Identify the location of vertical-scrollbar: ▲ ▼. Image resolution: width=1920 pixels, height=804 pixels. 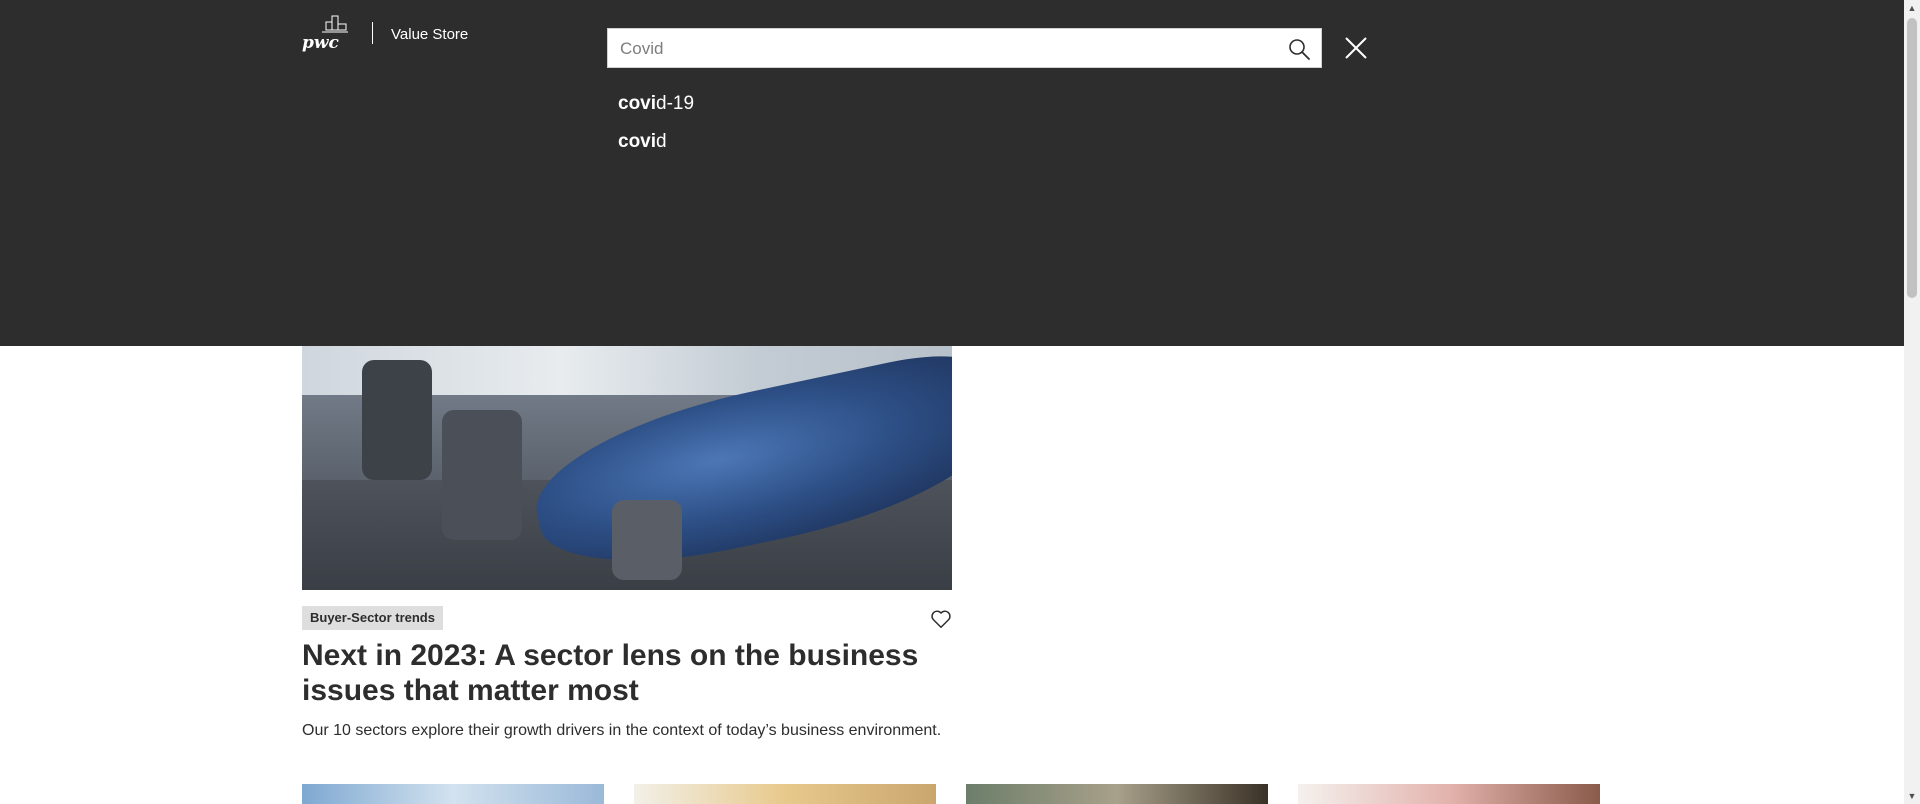
(1912, 402).